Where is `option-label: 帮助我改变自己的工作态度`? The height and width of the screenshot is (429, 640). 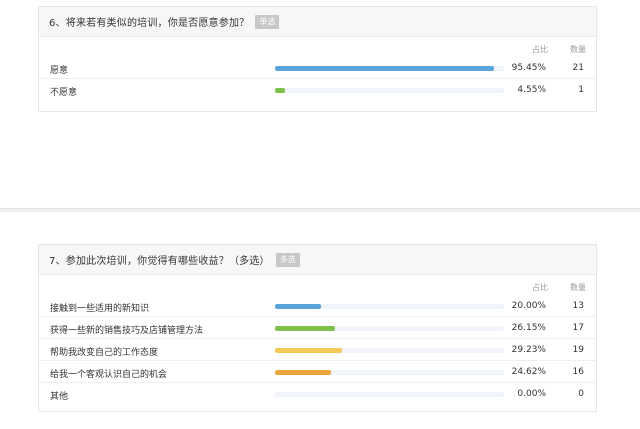 option-label: 帮助我改变自己的工作态度 is located at coordinates (104, 353).